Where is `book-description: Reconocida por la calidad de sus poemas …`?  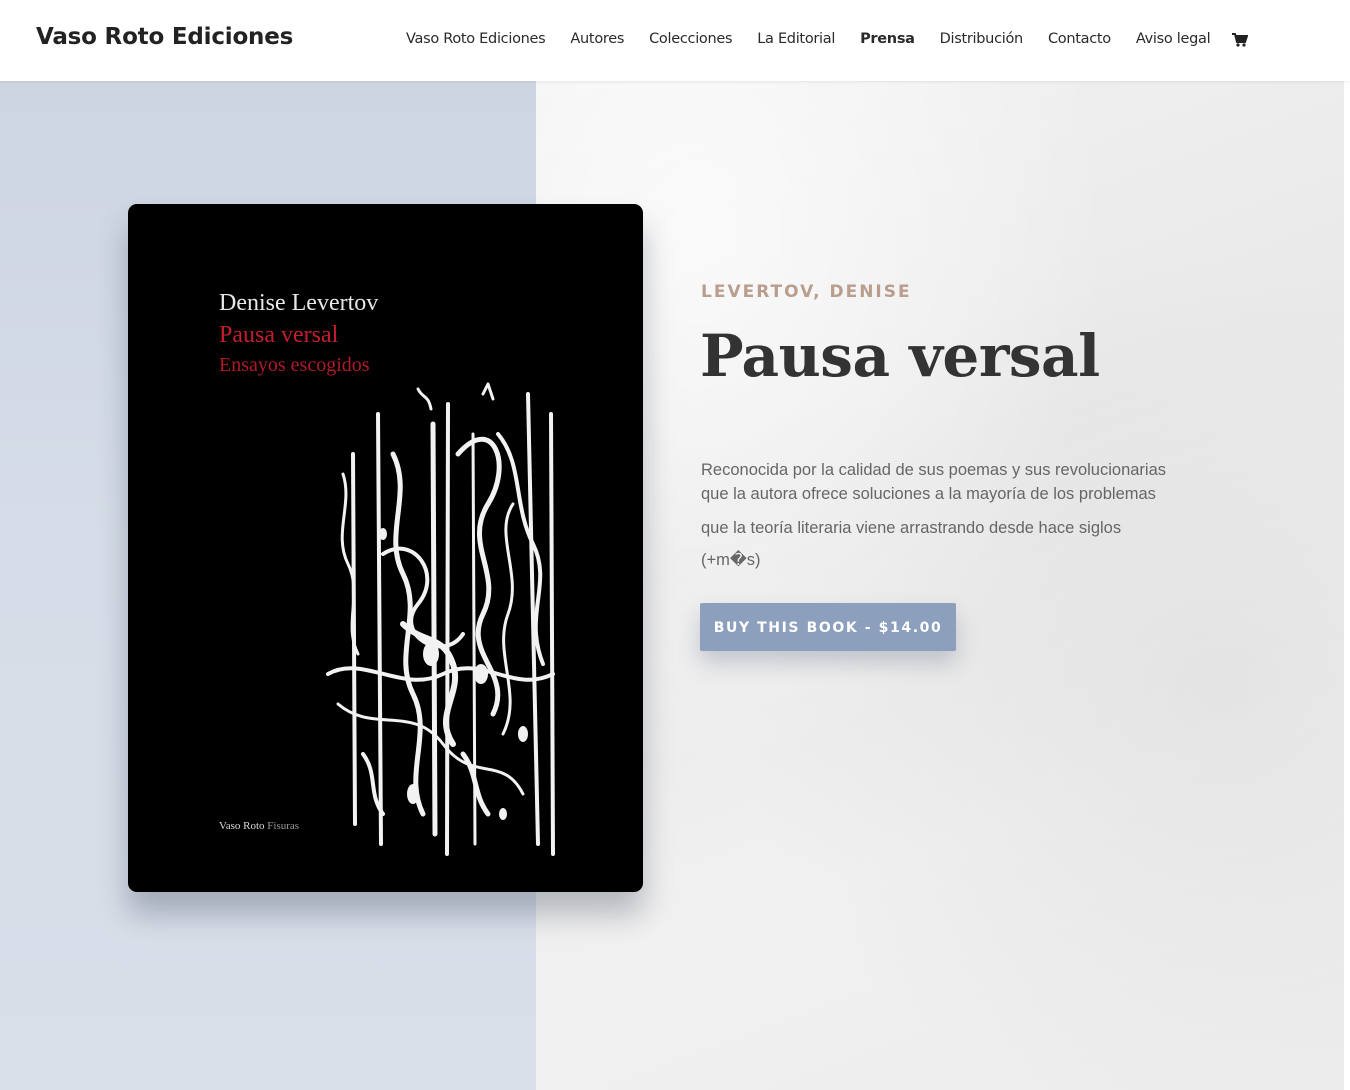
book-description: Reconocida por la calidad de sus poemas … is located at coordinates (961, 516).